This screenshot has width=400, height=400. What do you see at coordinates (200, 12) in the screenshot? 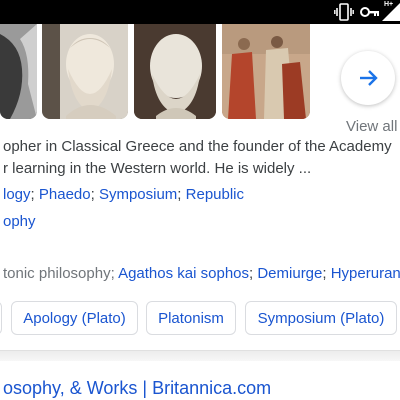
I see `status-bar: H+` at bounding box center [200, 12].